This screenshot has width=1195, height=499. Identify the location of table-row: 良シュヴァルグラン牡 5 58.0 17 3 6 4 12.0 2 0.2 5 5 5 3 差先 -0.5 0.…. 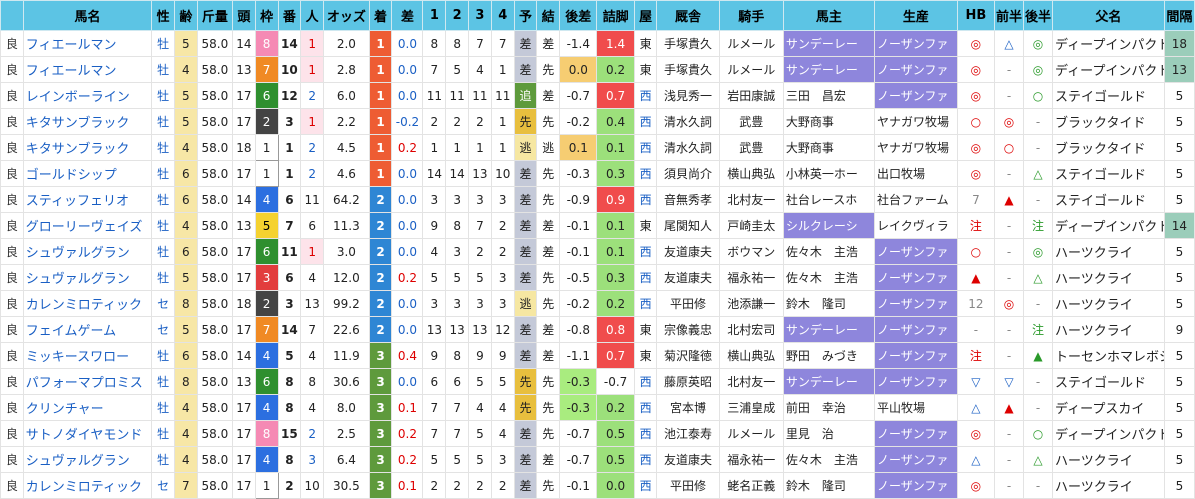
(597, 277).